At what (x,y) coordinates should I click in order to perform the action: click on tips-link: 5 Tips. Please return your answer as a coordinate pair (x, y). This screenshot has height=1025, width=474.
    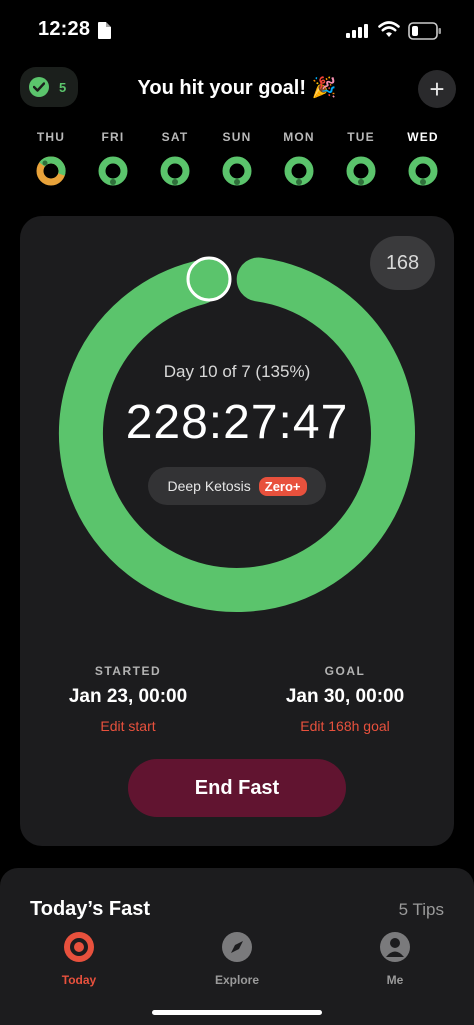
    Looking at the image, I should click on (421, 910).